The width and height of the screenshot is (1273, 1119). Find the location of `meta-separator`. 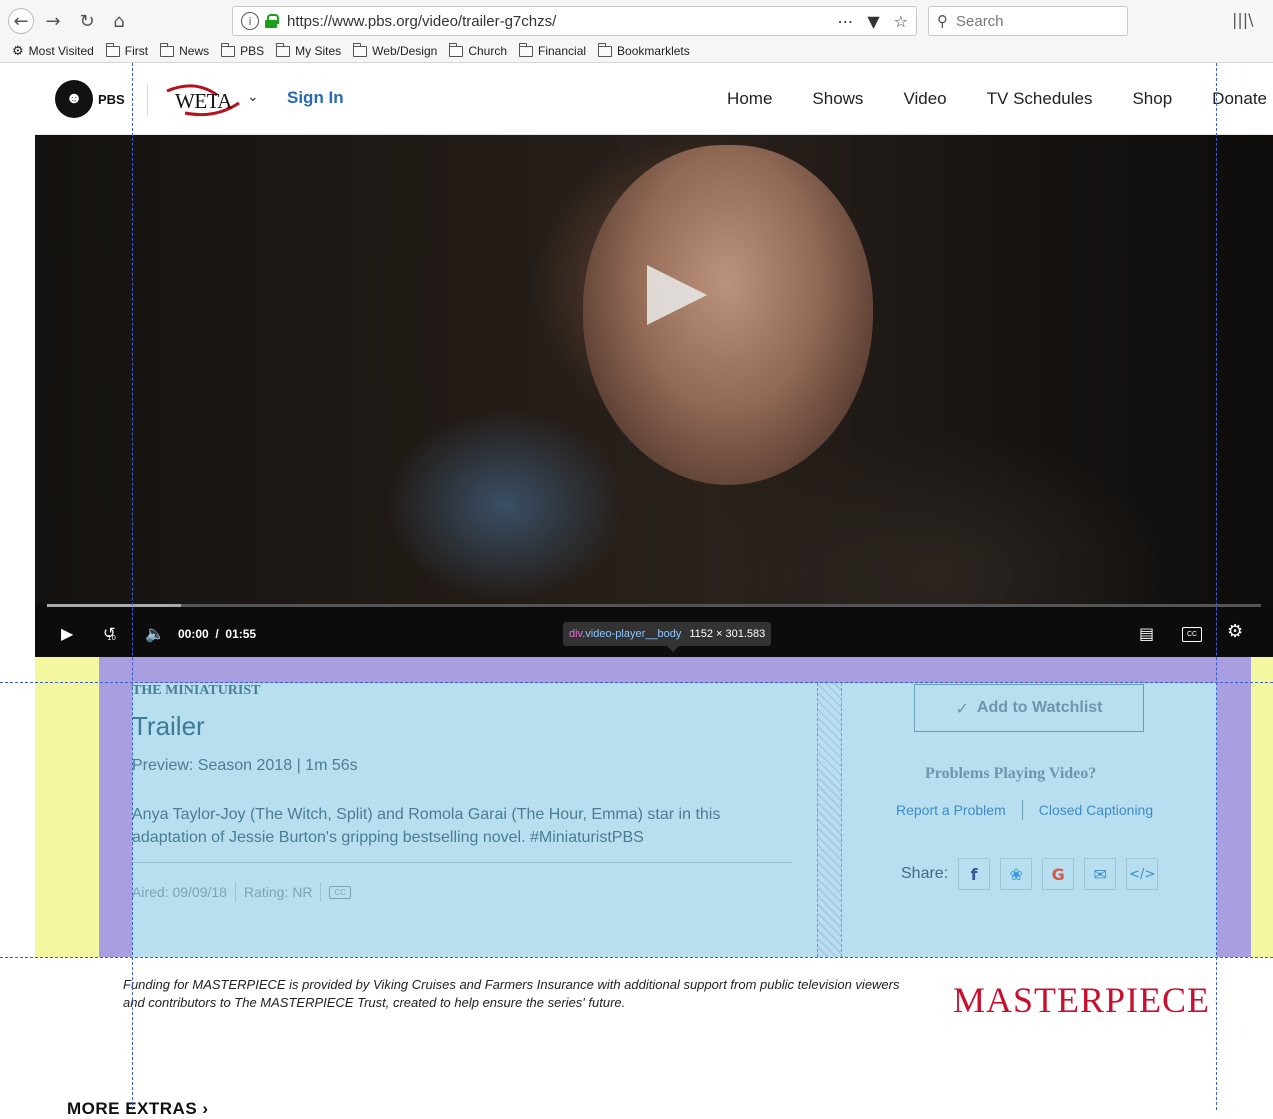

meta-separator is located at coordinates (321, 892).